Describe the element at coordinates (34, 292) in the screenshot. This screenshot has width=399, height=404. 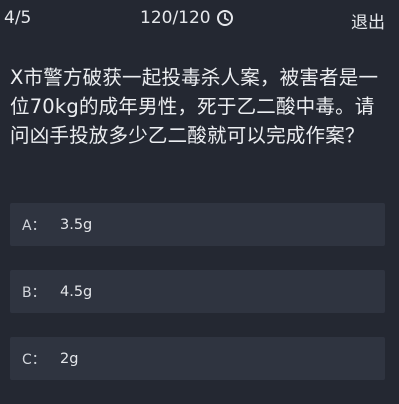
I see `option-letter: B：` at that location.